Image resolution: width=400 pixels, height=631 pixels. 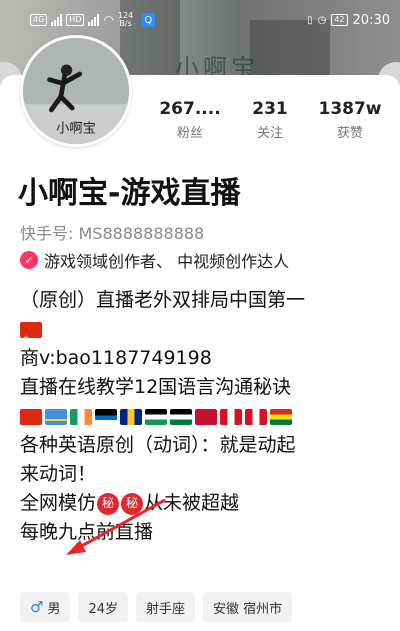 I want to click on tag-age: 24岁, so click(x=103, y=607).